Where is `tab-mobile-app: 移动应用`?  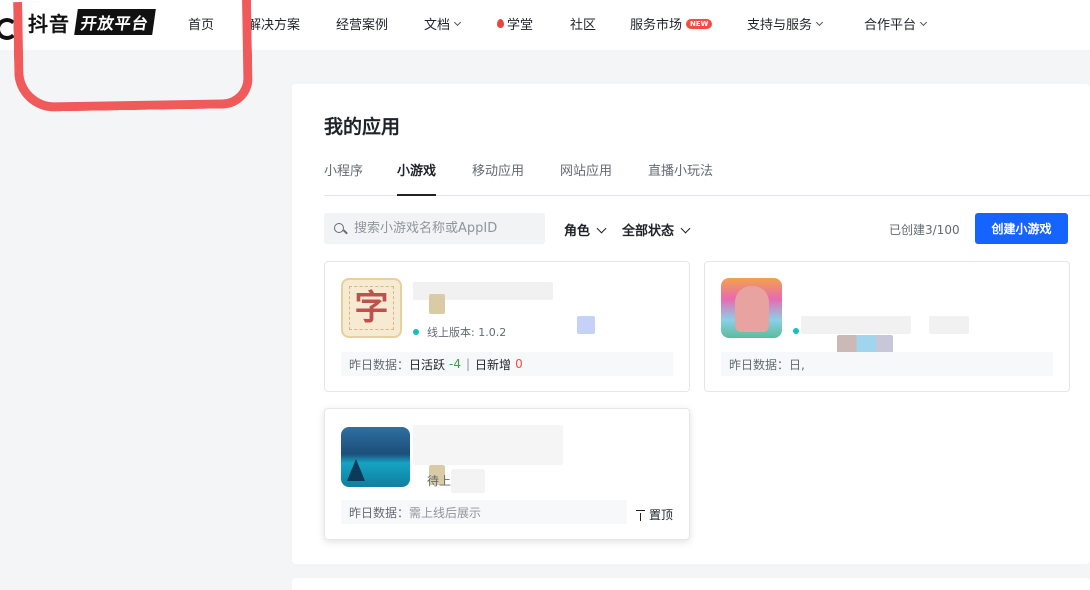
tab-mobile-app: 移动应用 is located at coordinates (498, 169).